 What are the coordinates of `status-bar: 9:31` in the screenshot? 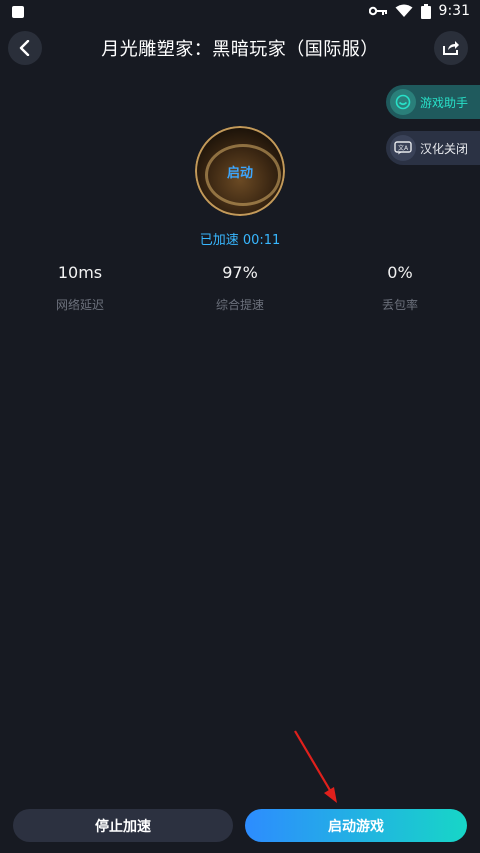 It's located at (240, 13).